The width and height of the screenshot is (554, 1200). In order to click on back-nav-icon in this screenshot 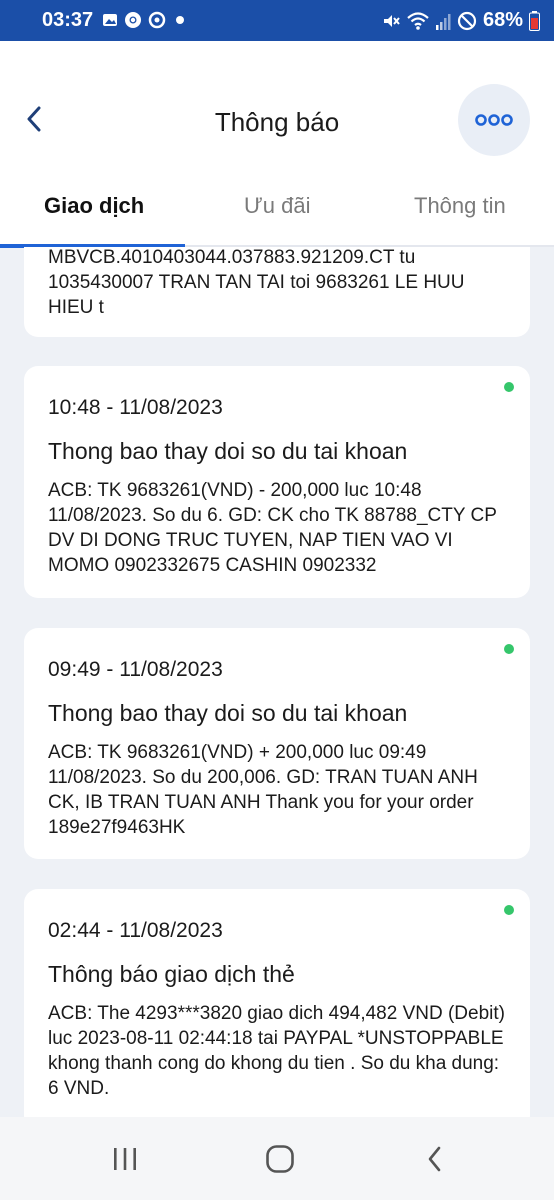, I will do `click(434, 1159)`.